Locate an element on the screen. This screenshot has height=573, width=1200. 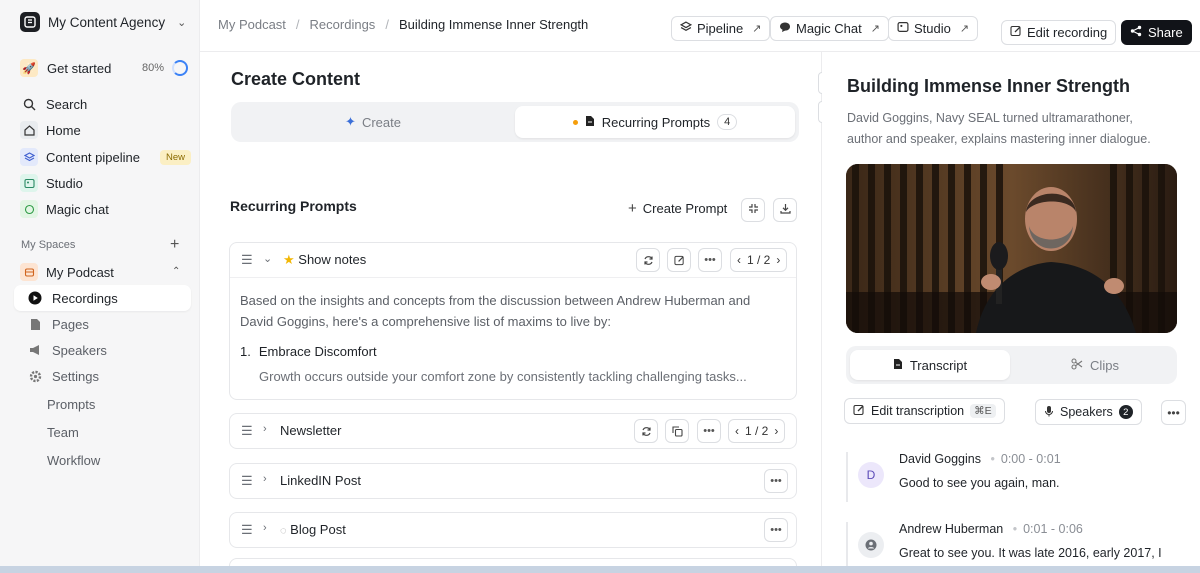
workspace-logo-icon is located at coordinates (30, 22).